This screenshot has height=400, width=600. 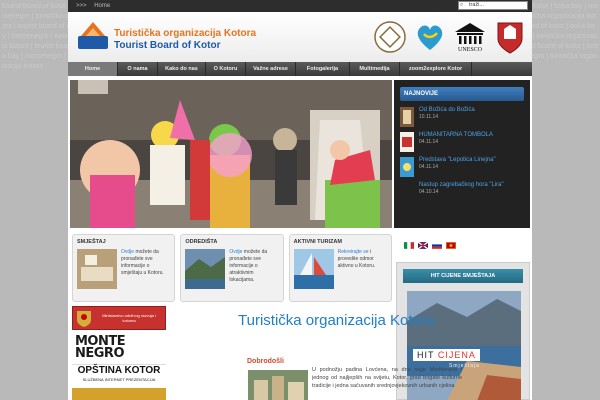 I want to click on flag-uk-icon, so click(x=423, y=245).